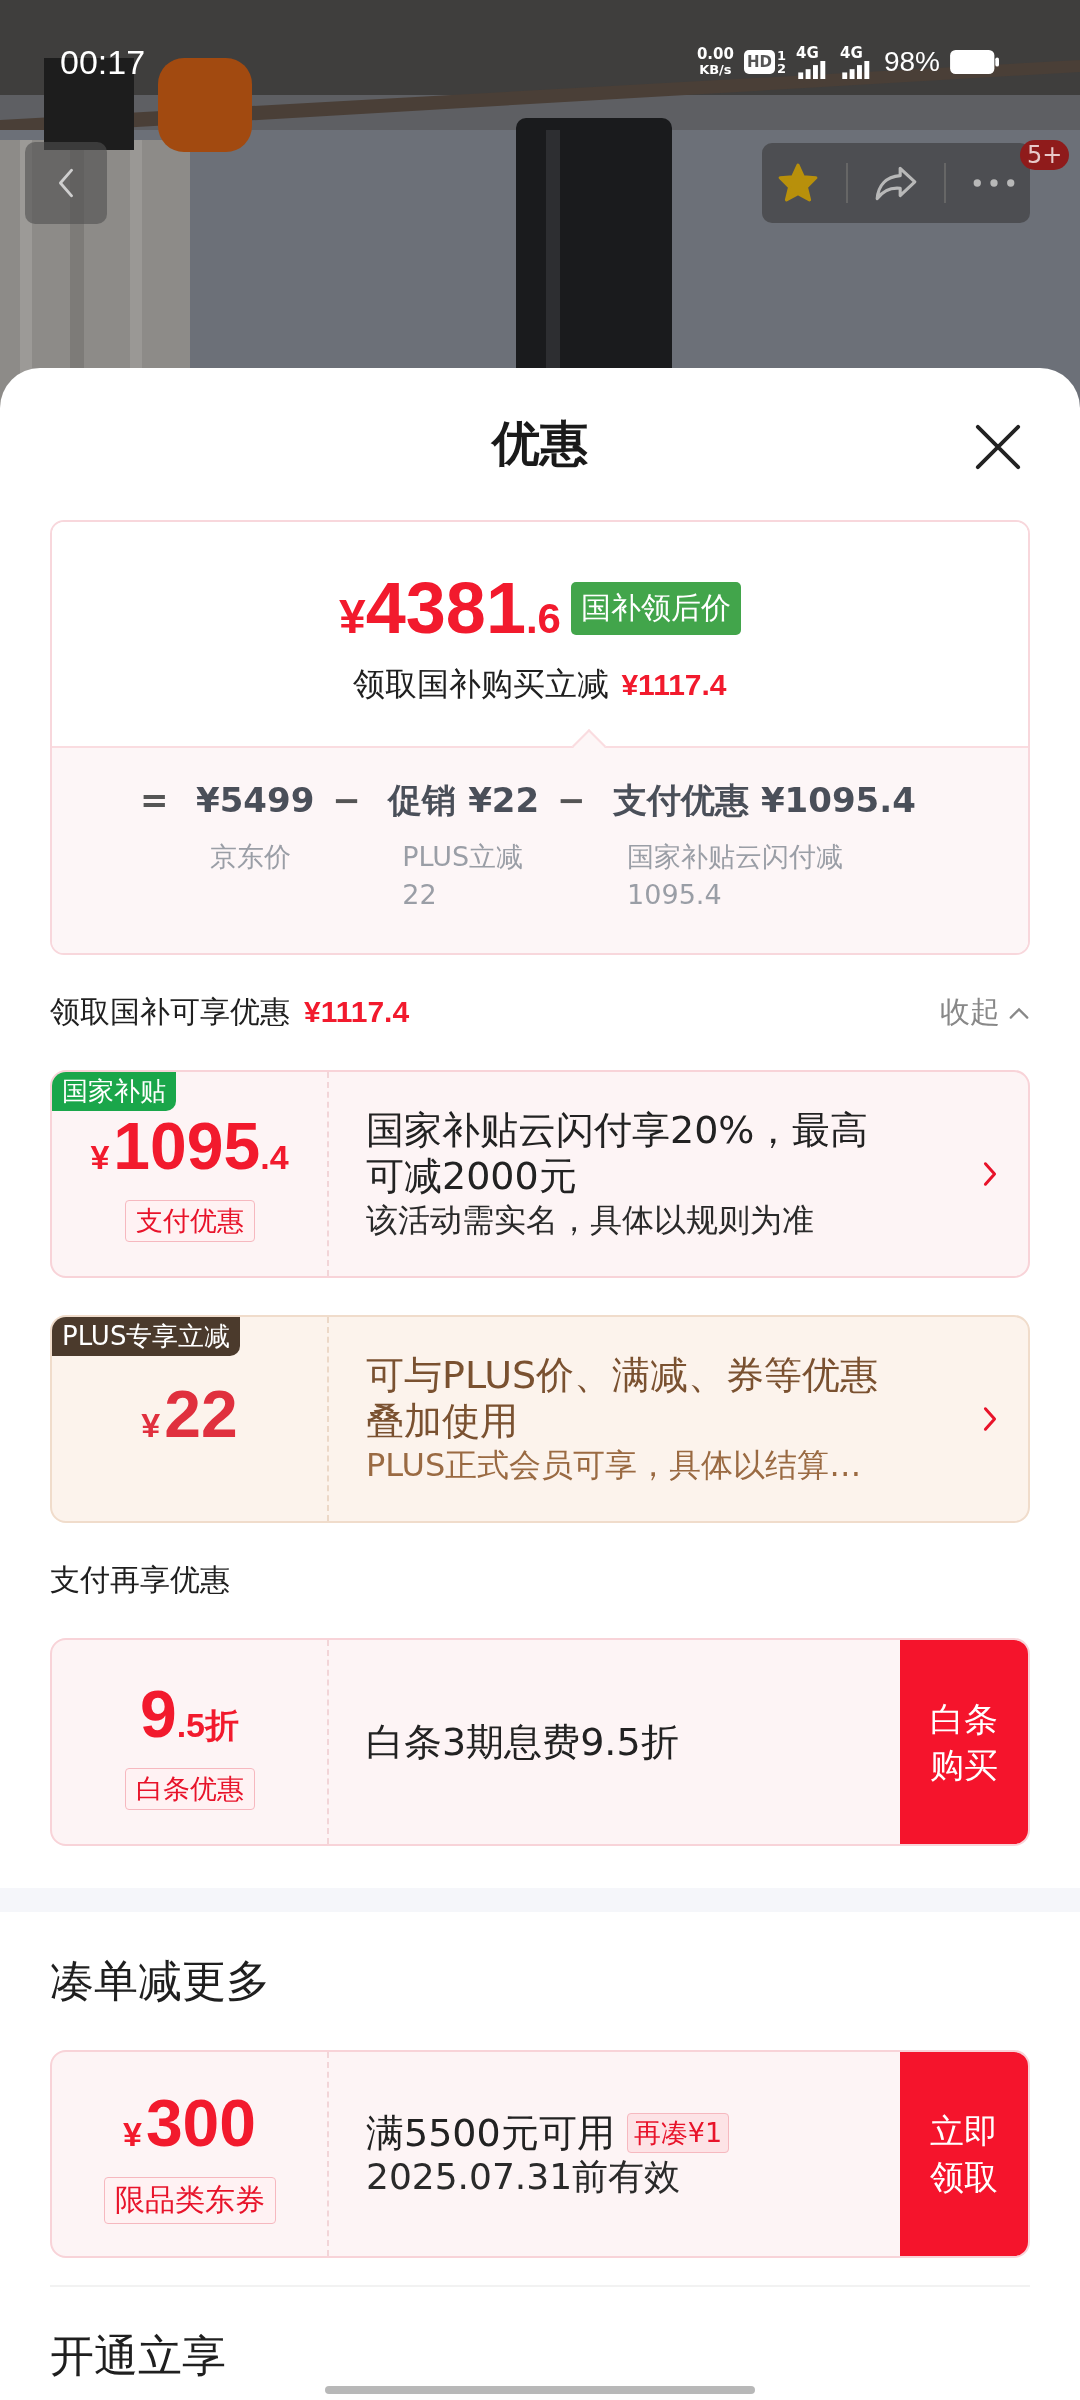 This screenshot has height=2400, width=1080. I want to click on battery-icon, so click(975, 62).